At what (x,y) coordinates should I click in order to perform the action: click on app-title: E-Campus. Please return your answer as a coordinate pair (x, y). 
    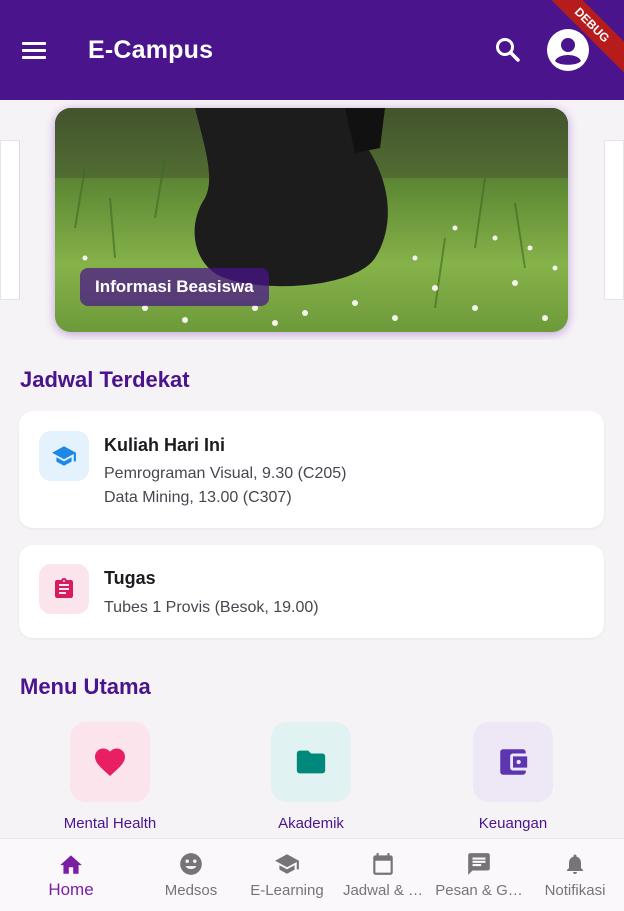
    Looking at the image, I should click on (151, 50).